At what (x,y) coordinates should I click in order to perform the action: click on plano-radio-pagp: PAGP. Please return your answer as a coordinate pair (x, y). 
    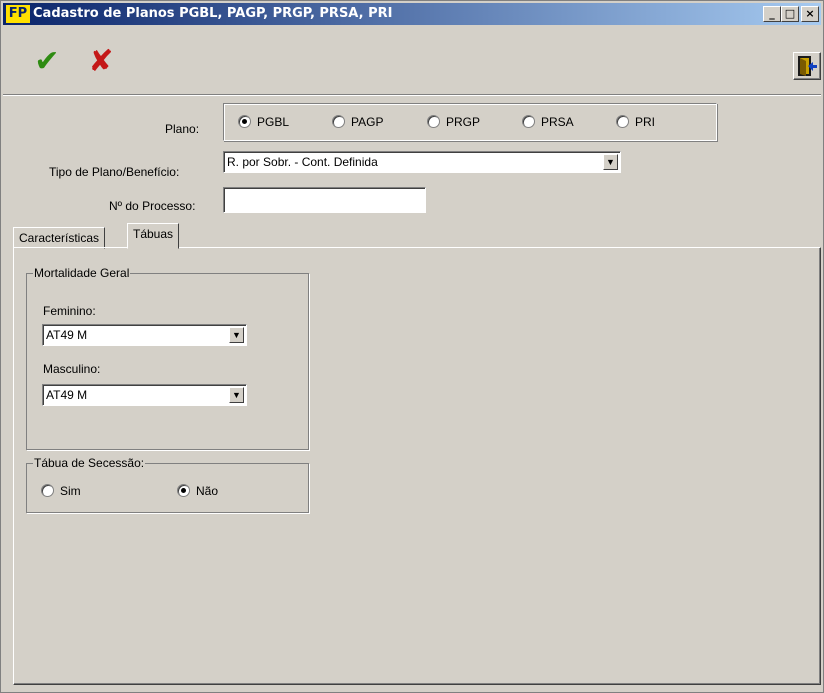
    Looking at the image, I should click on (357, 122).